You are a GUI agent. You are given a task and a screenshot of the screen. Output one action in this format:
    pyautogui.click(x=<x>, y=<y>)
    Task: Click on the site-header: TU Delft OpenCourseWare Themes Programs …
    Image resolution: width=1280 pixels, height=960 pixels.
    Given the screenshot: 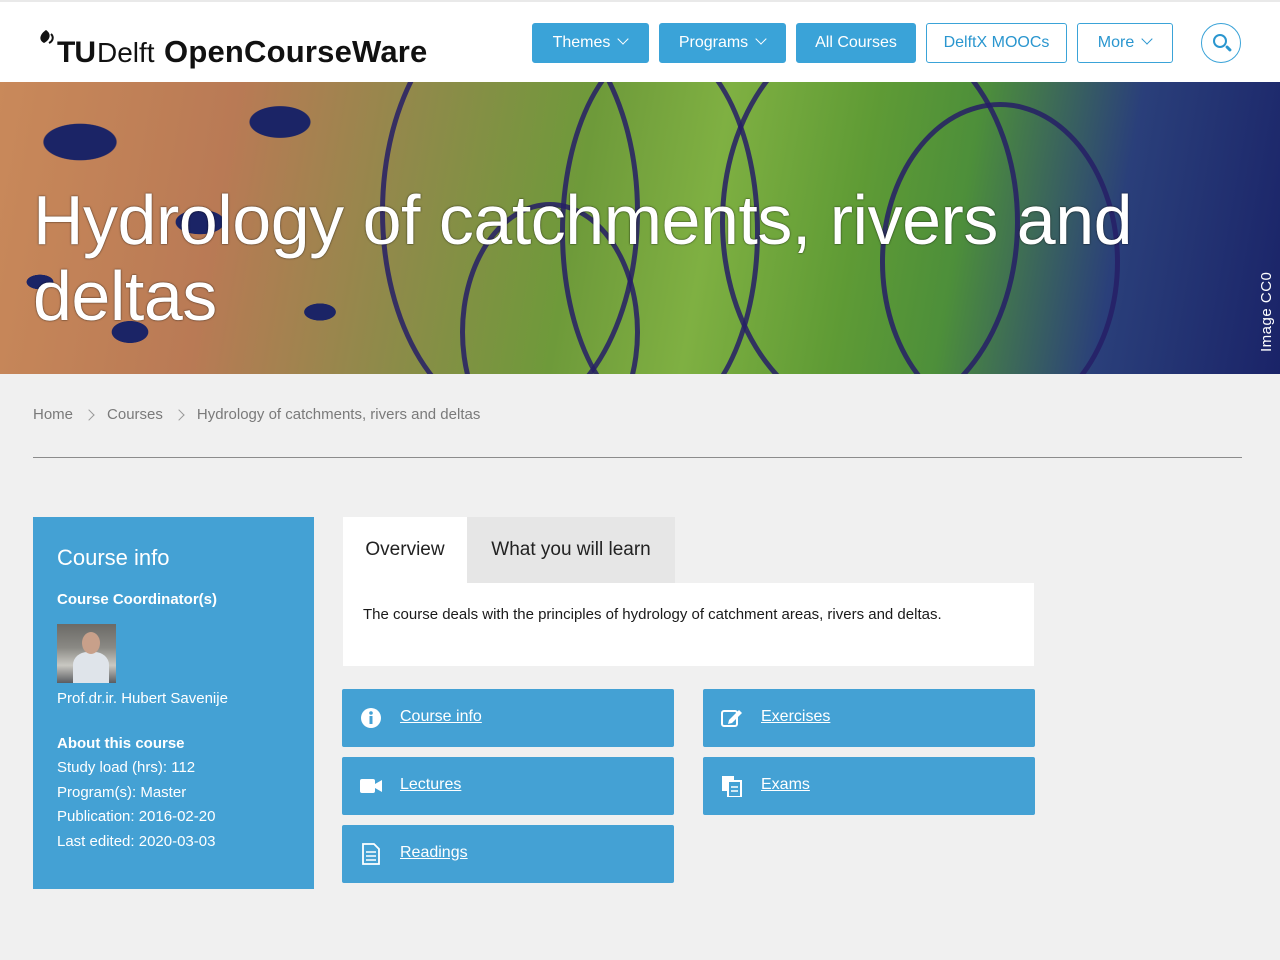 What is the action you would take?
    pyautogui.click(x=640, y=41)
    